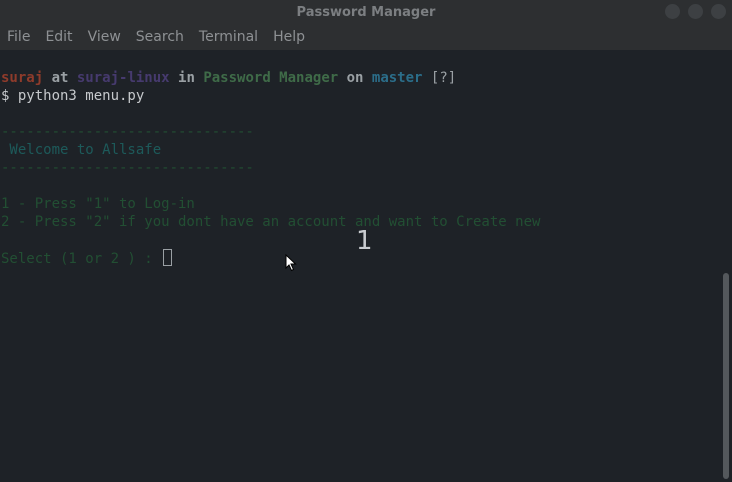  Describe the element at coordinates (160, 37) in the screenshot. I see `menu-search: Search` at that location.